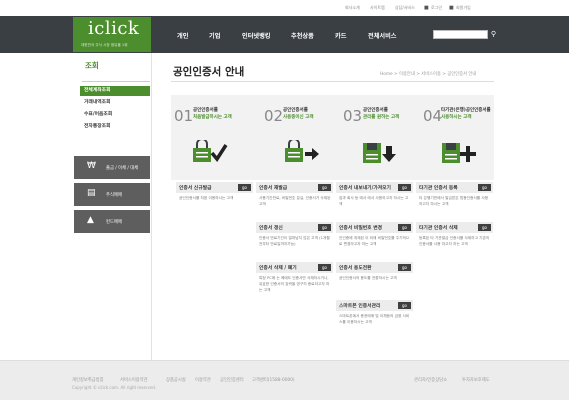  What do you see at coordinates (88, 380) in the screenshot?
I see `footer-link-privacy: 개인정보취급방침` at bounding box center [88, 380].